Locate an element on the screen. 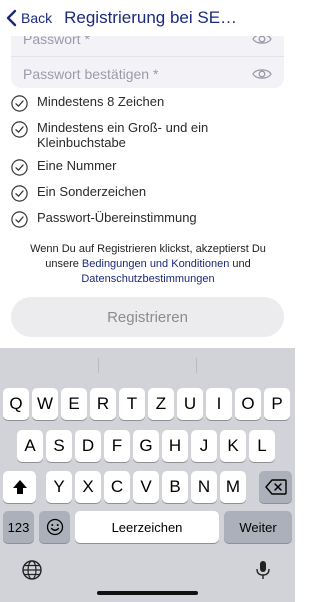  requirement-label: Mindestens 8 Zeichen is located at coordinates (101, 101).